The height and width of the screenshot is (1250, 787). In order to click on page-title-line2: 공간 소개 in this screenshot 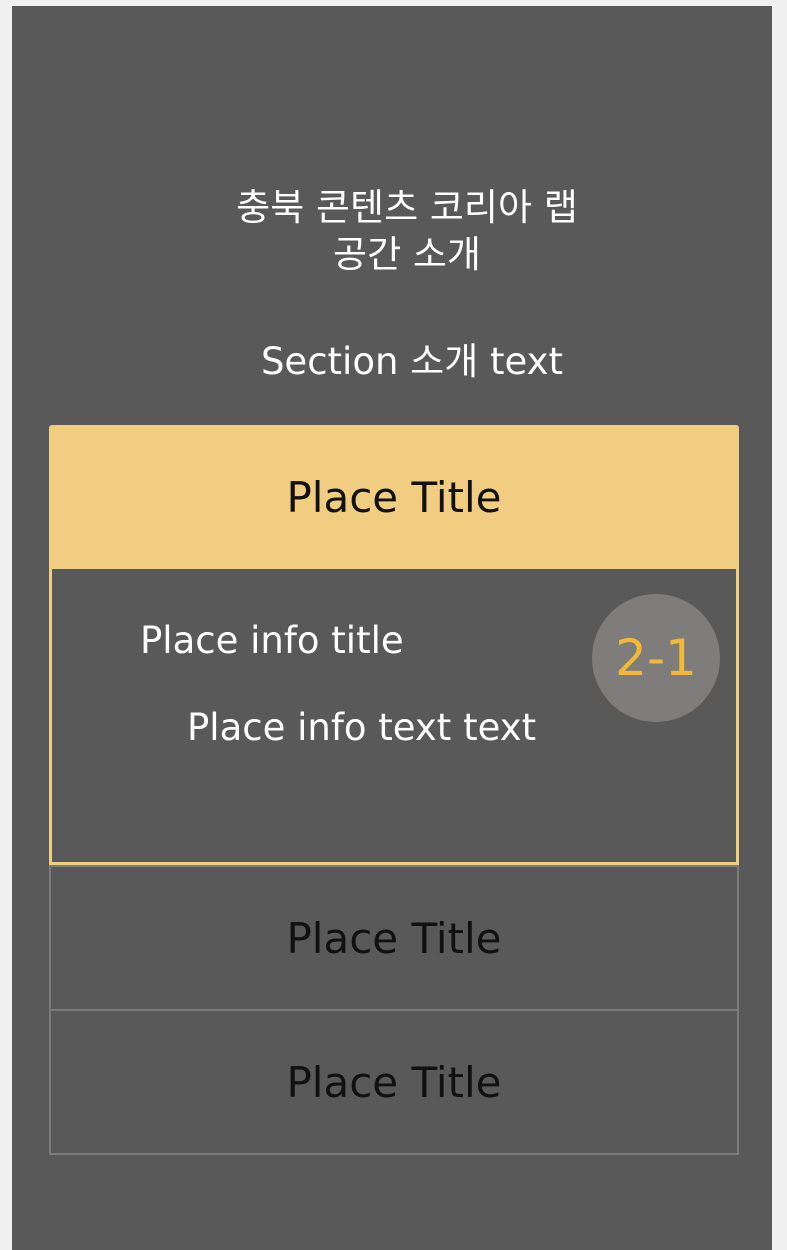, I will do `click(407, 254)`.